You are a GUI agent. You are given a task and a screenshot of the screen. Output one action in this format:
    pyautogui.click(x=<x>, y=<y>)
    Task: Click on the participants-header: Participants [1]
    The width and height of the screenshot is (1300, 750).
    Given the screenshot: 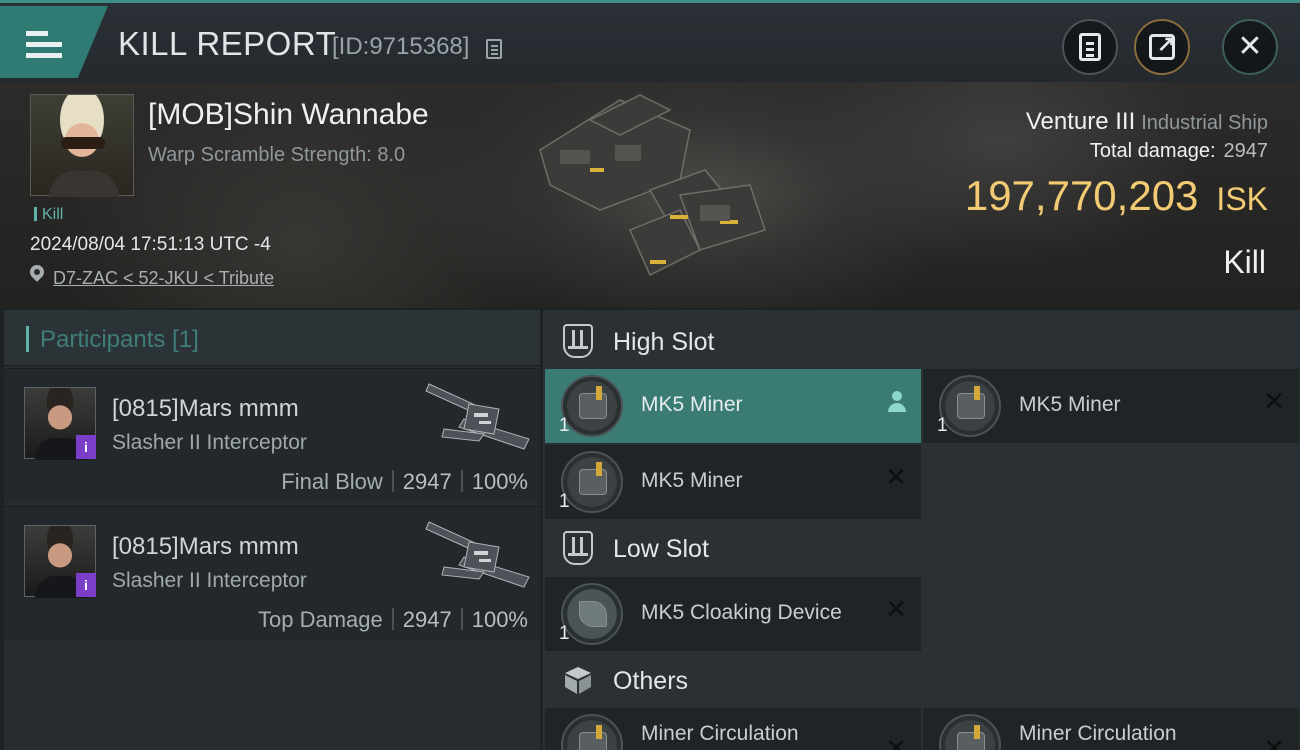 What is the action you would take?
    pyautogui.click(x=272, y=338)
    